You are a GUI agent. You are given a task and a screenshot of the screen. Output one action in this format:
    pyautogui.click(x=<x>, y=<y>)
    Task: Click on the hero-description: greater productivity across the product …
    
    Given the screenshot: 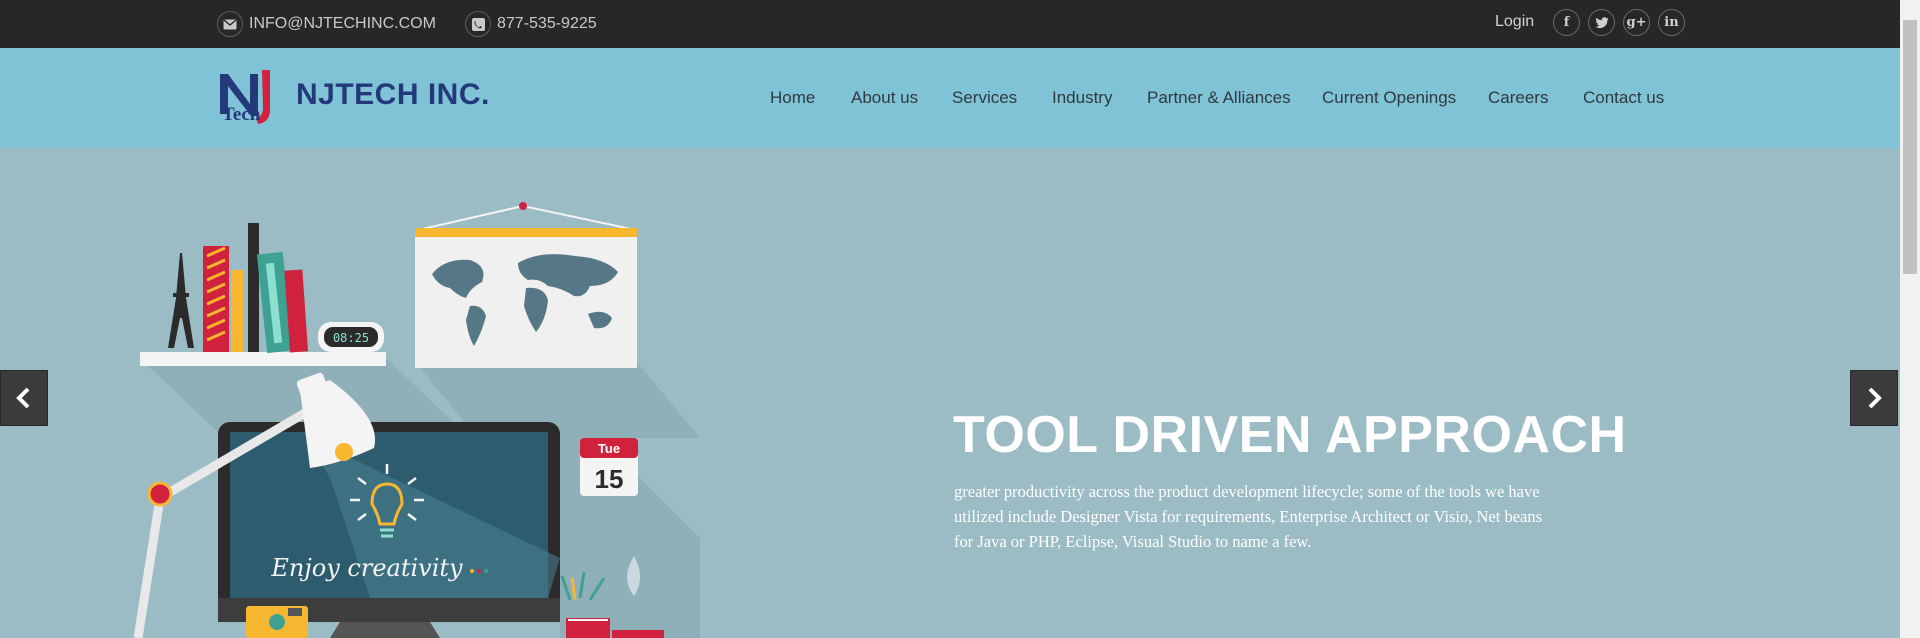 What is the action you would take?
    pyautogui.click(x=1248, y=516)
    